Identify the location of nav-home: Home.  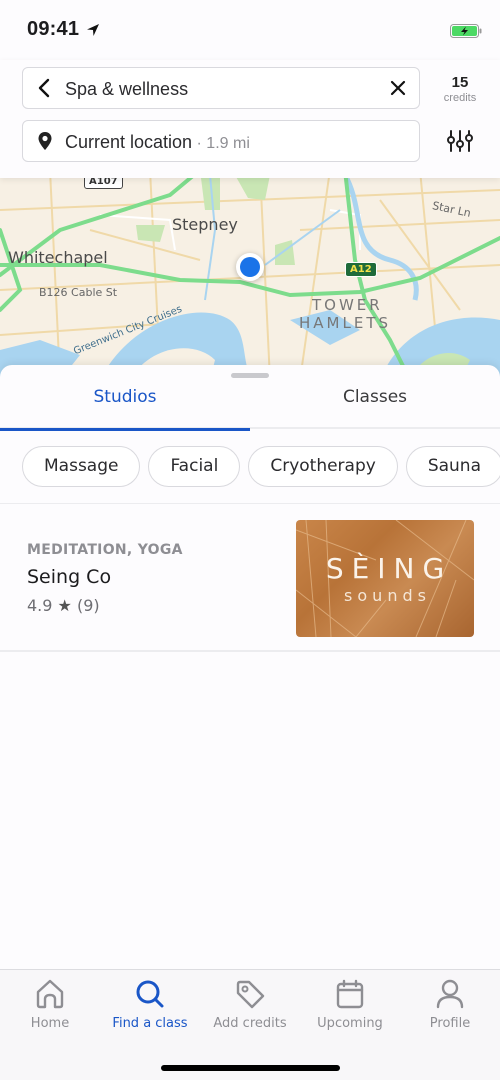
(50, 1004).